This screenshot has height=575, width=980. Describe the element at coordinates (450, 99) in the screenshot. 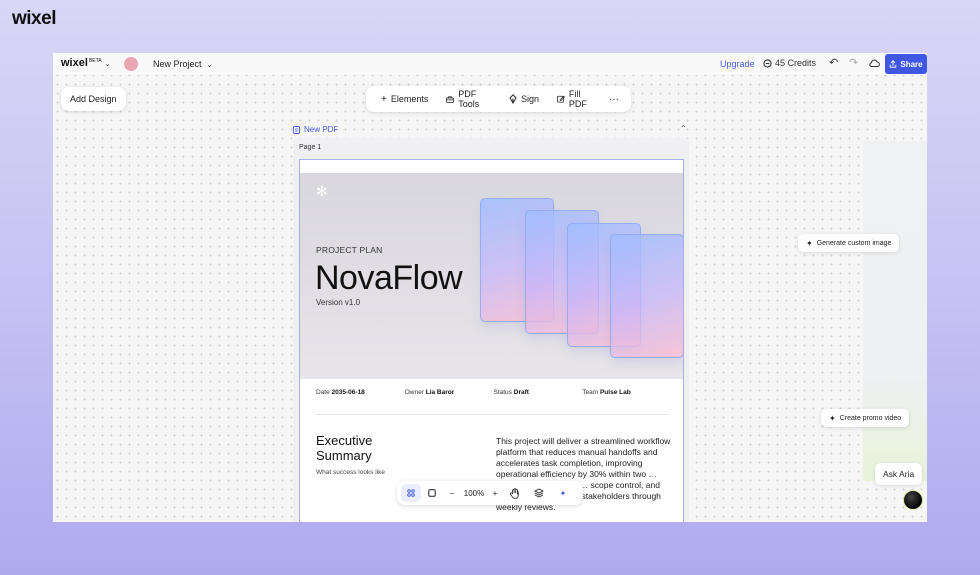

I see `toolbox-icon` at that location.